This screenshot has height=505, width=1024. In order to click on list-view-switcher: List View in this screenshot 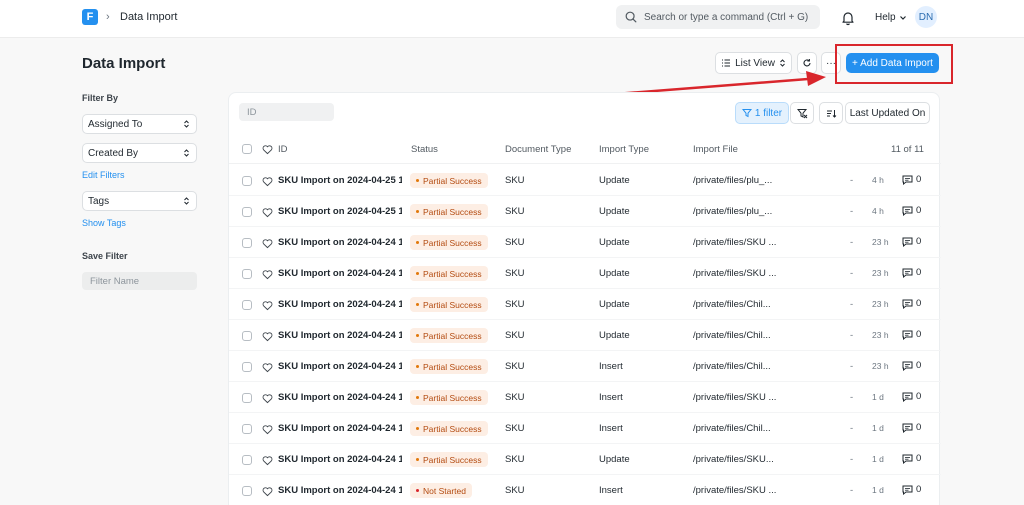, I will do `click(753, 63)`.